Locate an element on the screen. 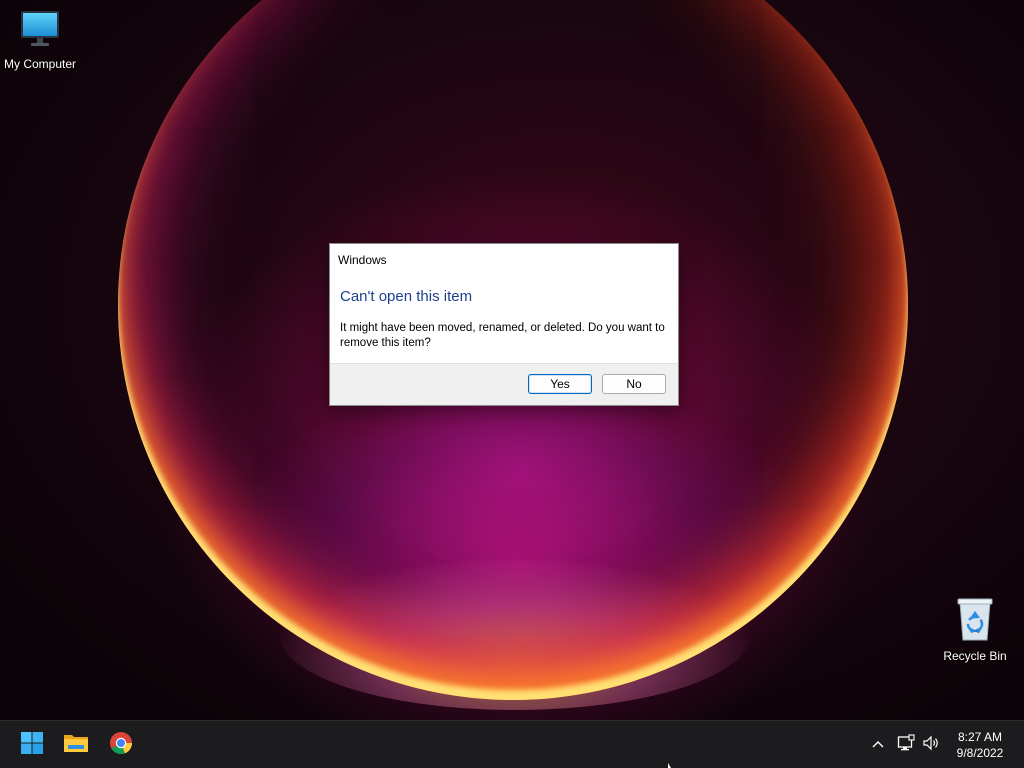 The image size is (1024, 768). chrome-button is located at coordinates (121, 745).